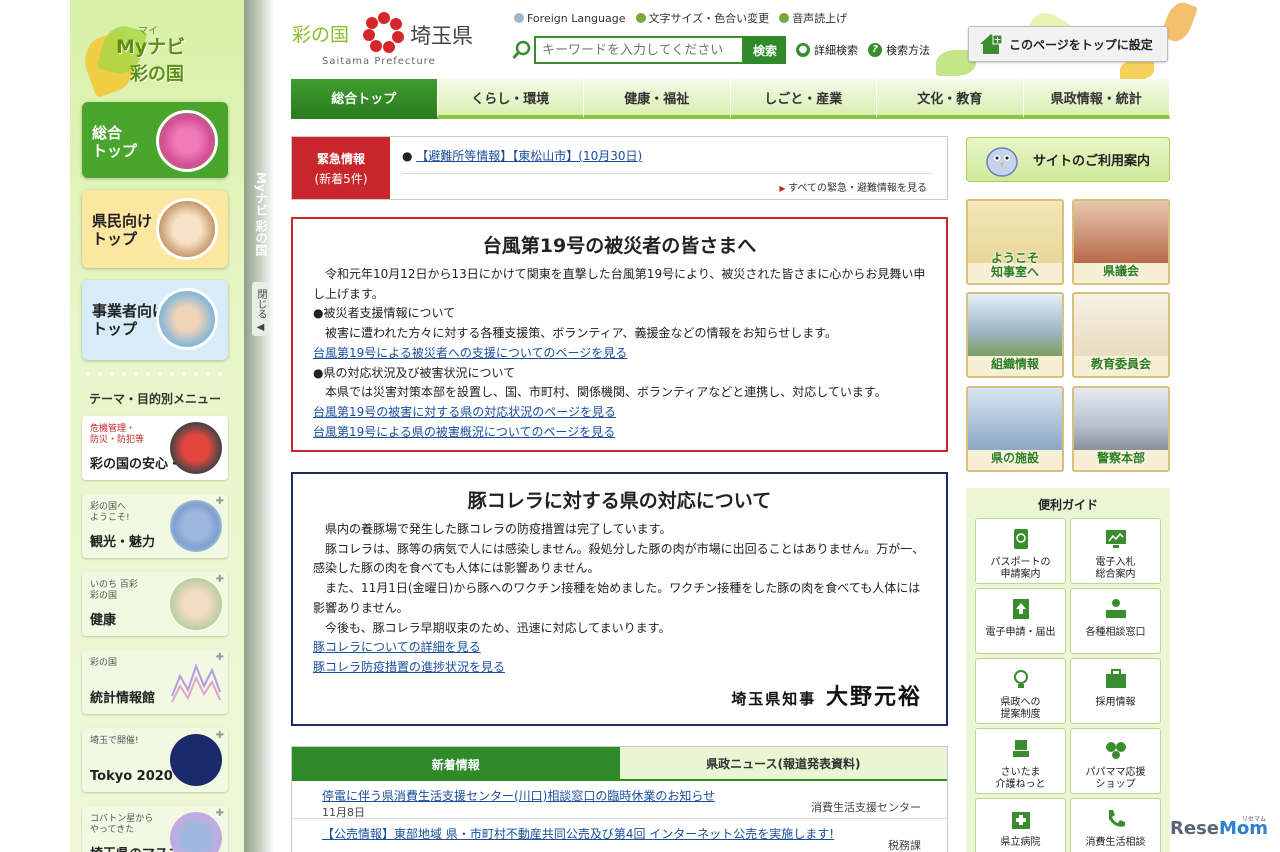  Describe the element at coordinates (1115, 691) in the screenshot. I see `guide-recruitment: 採用情報` at that location.